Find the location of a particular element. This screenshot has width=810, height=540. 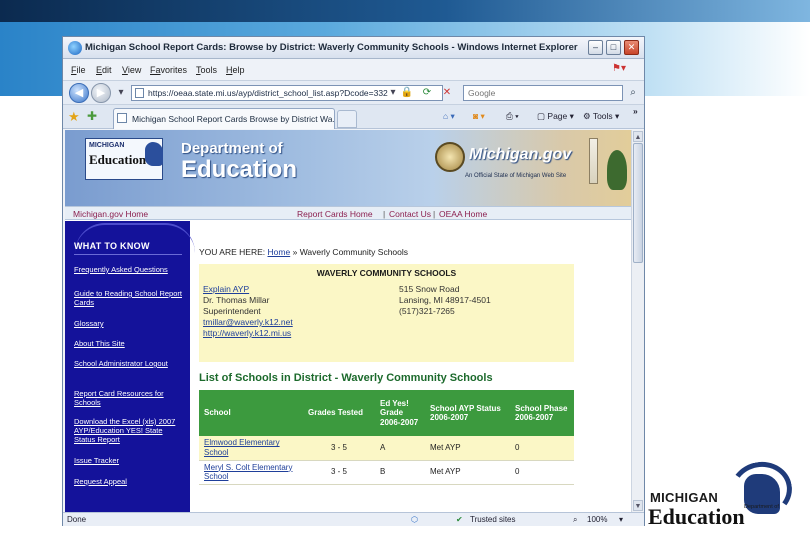

cell-phase: 0 is located at coordinates (542, 448).